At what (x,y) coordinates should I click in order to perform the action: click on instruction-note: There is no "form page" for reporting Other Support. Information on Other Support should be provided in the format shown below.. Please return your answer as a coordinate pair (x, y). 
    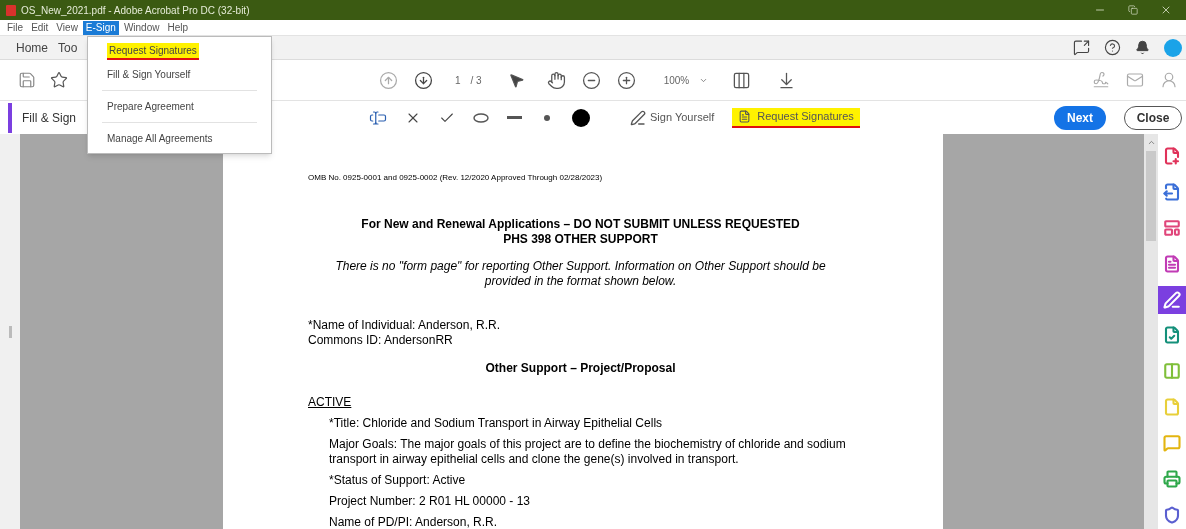
    Looking at the image, I should click on (580, 274).